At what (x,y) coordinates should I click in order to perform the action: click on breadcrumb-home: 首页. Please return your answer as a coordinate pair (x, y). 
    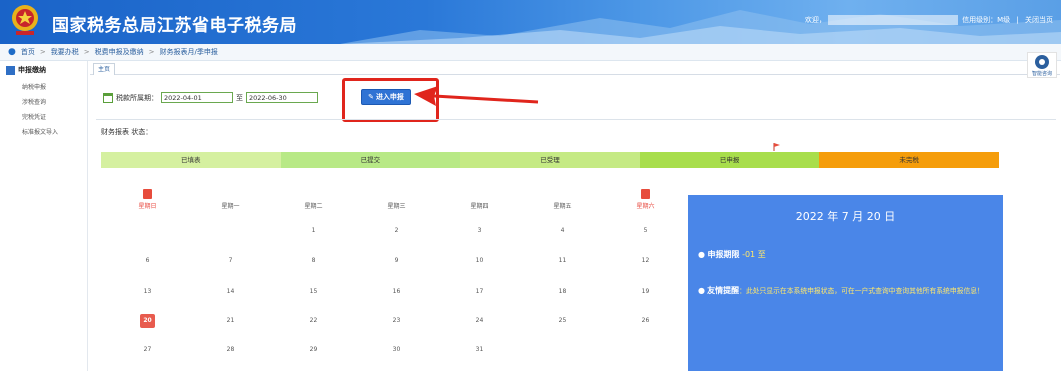
    Looking at the image, I should click on (28, 52).